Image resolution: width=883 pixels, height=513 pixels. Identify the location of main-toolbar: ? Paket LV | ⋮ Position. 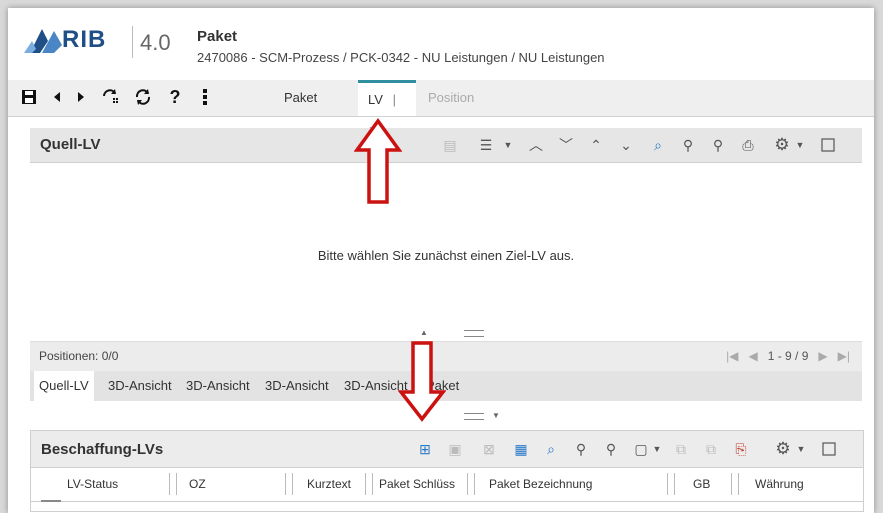
(441, 110).